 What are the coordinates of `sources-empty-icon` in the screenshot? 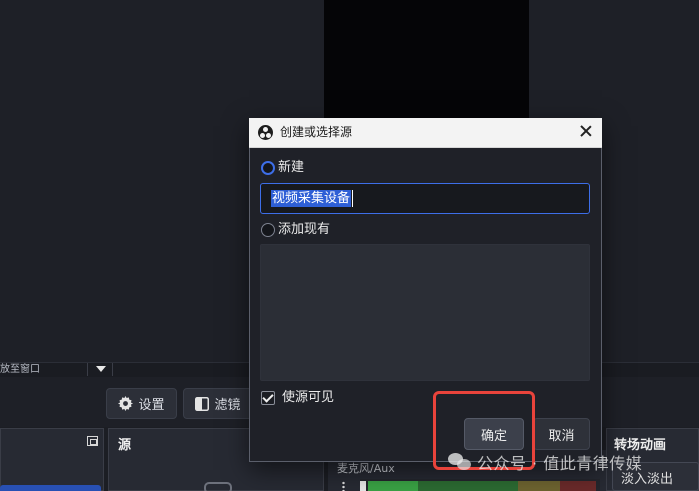 It's located at (218, 486).